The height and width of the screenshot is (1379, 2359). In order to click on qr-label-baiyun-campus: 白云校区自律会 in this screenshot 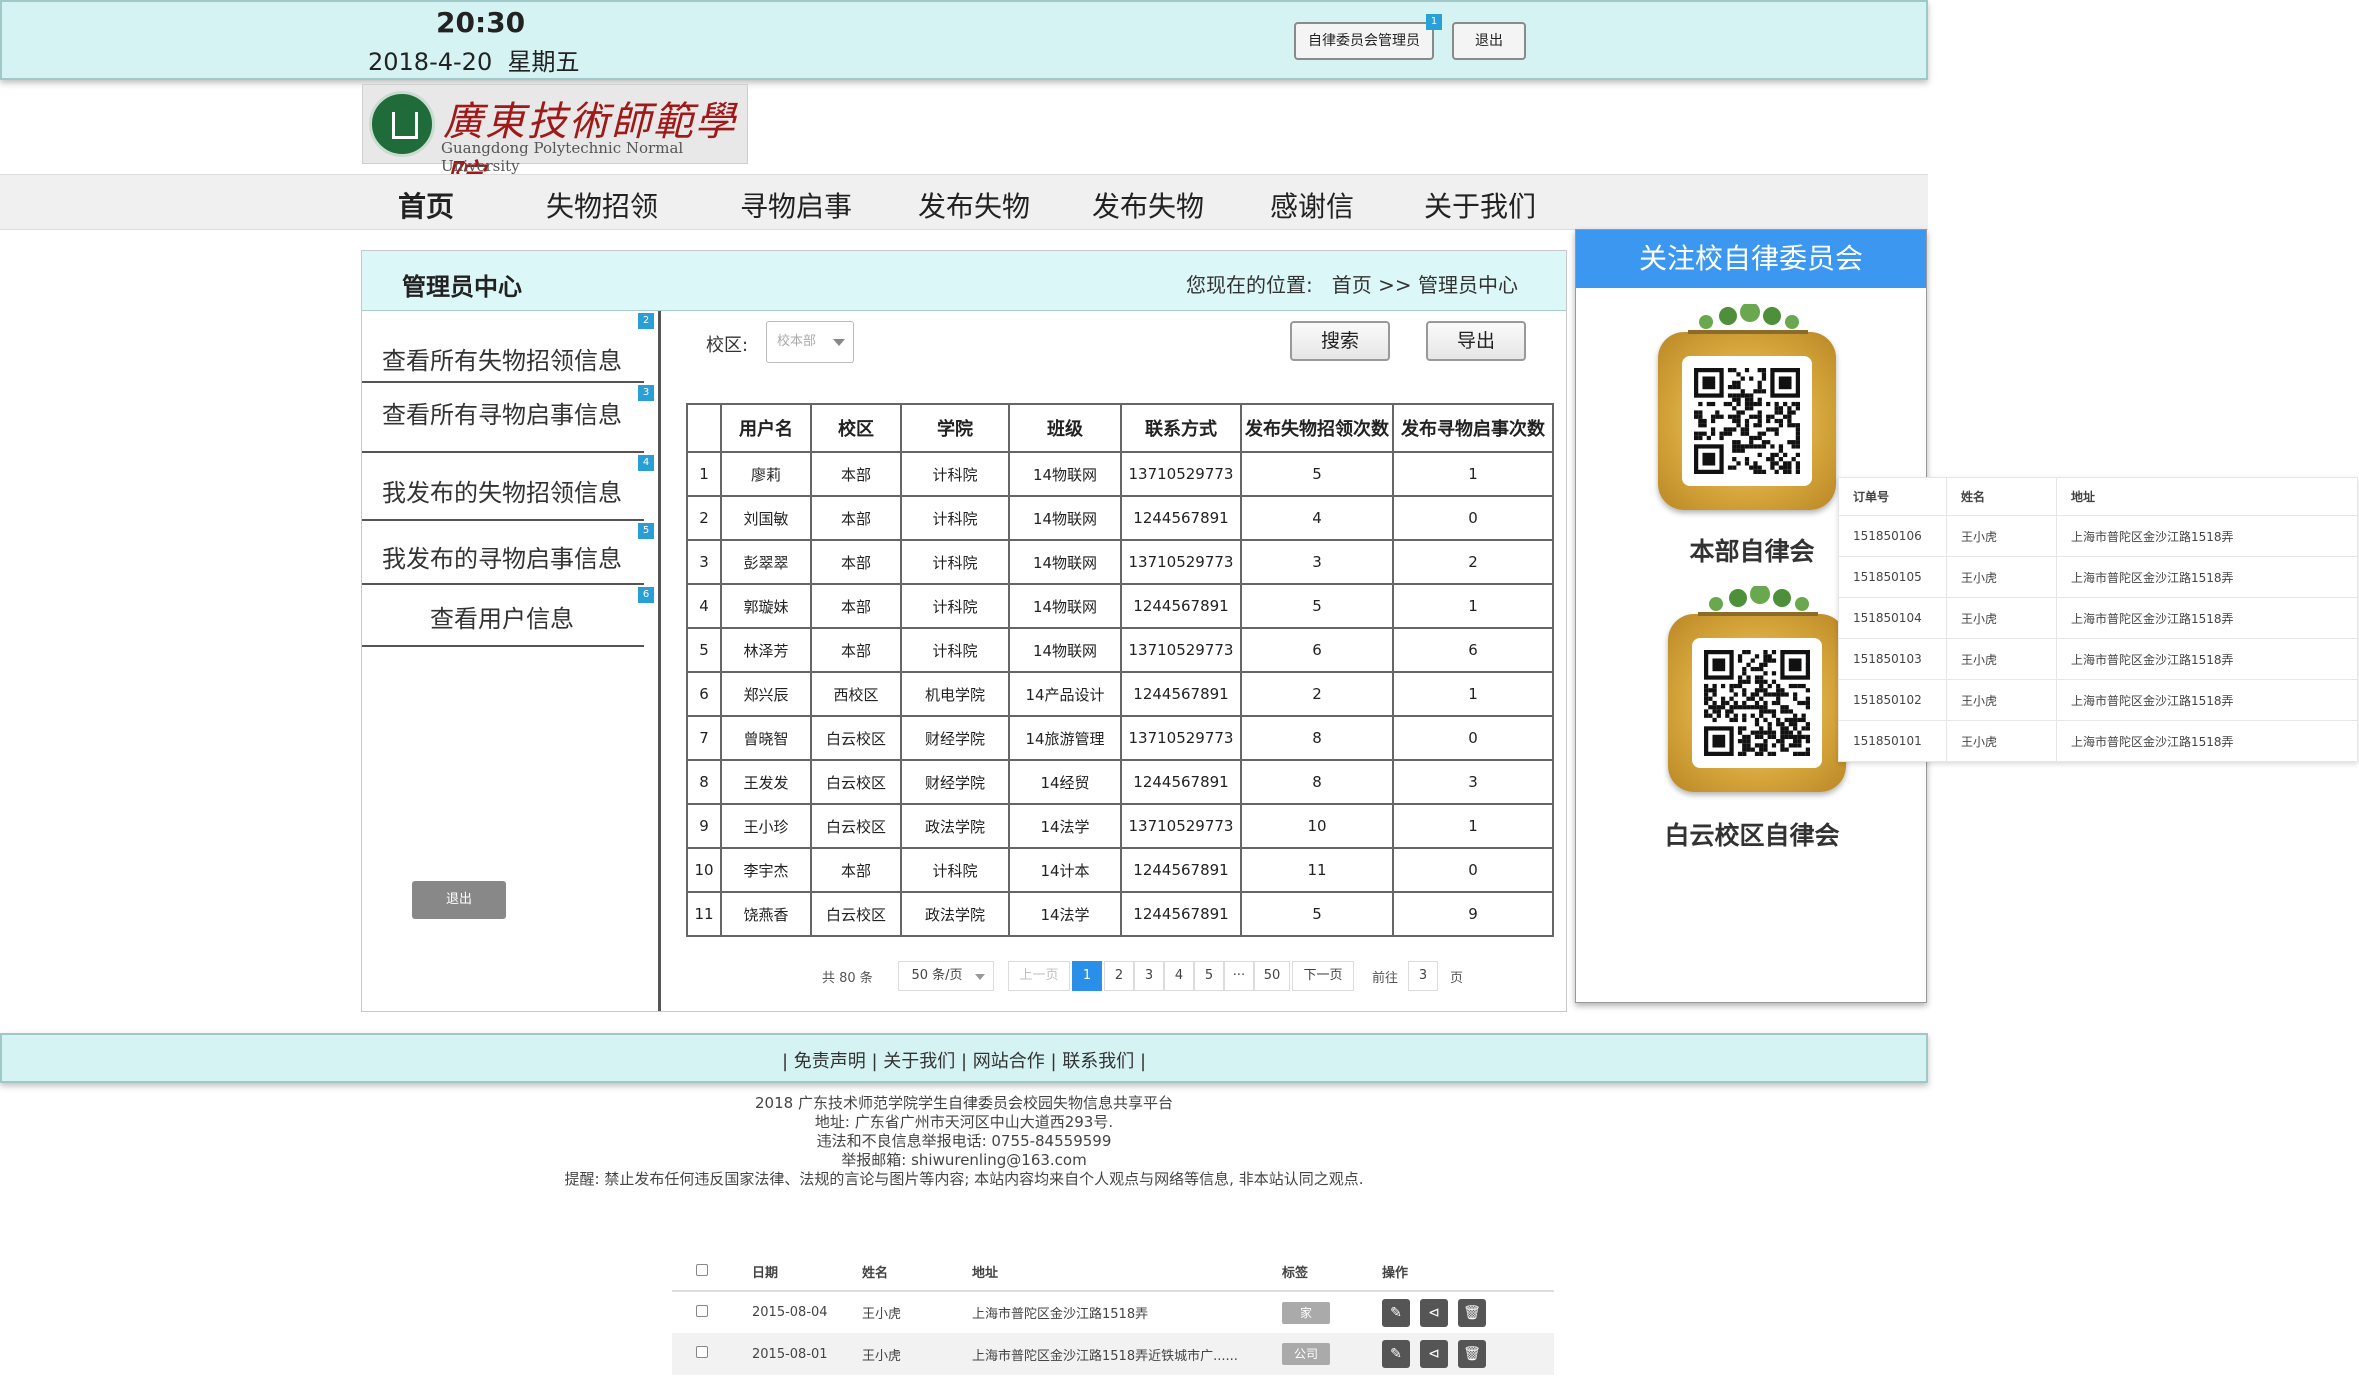, I will do `click(1752, 835)`.